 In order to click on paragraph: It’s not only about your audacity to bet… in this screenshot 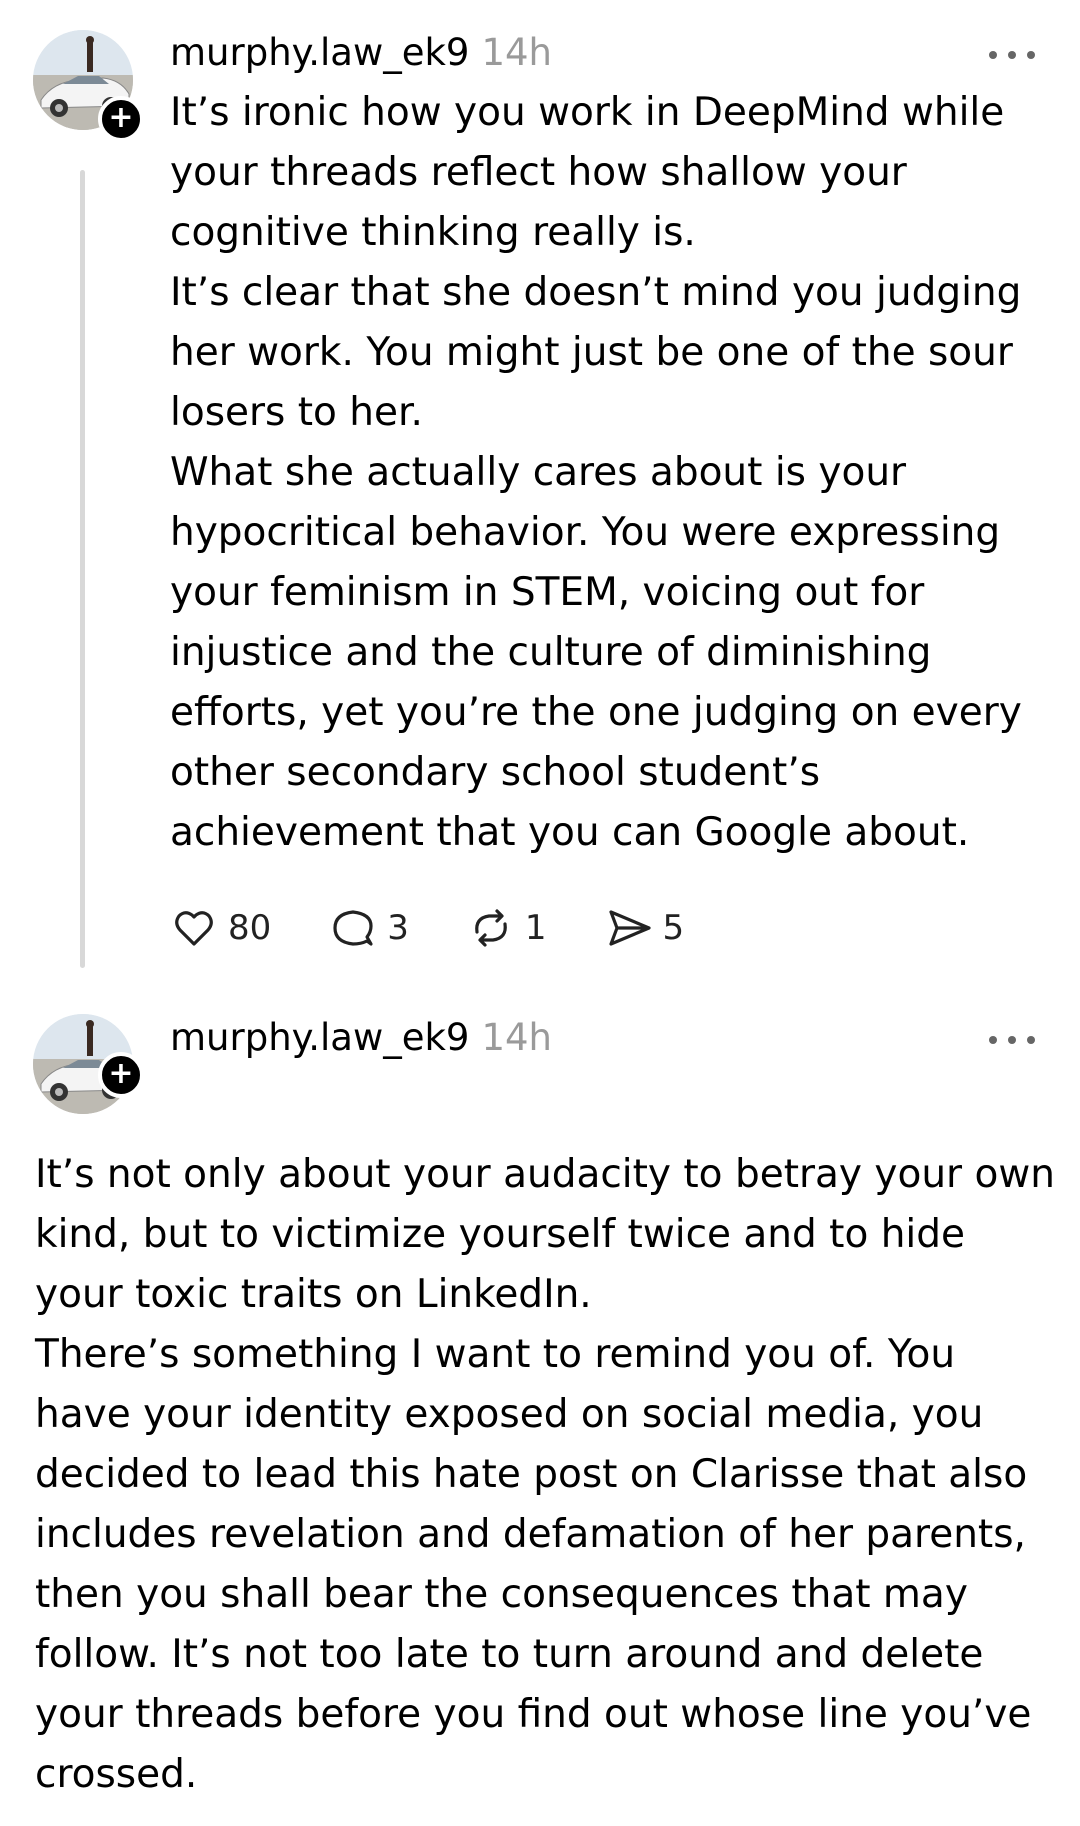, I will do `click(545, 1234)`.